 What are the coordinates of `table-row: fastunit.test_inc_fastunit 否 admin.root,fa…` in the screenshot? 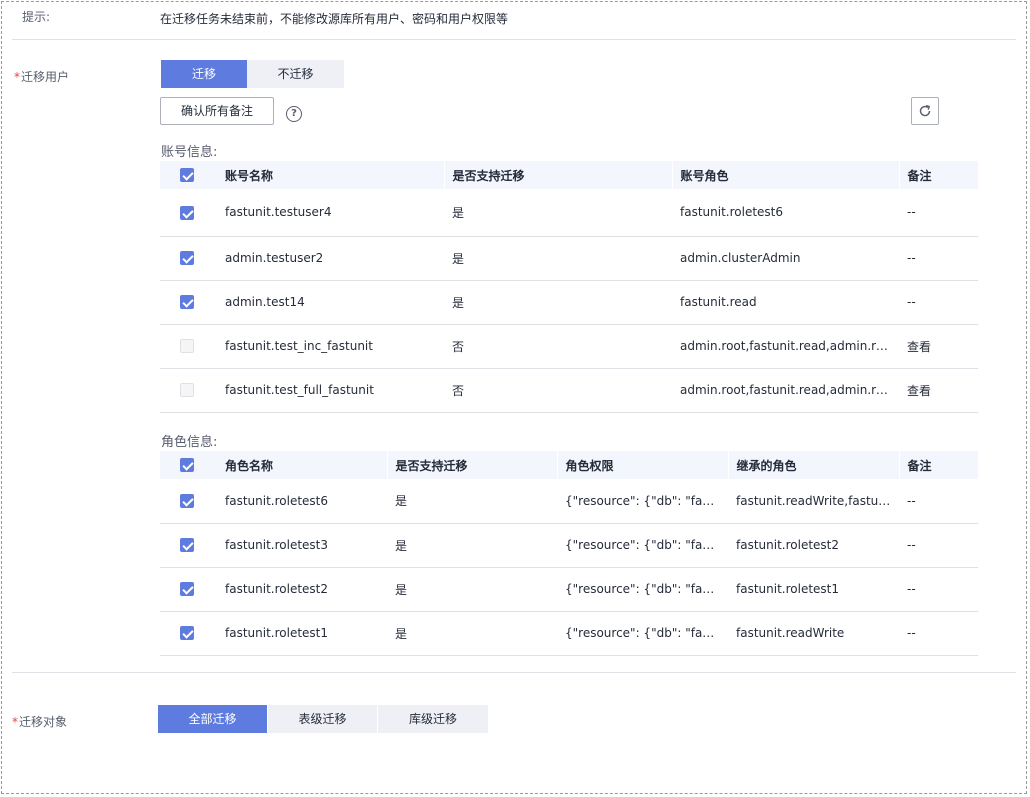 It's located at (569, 346).